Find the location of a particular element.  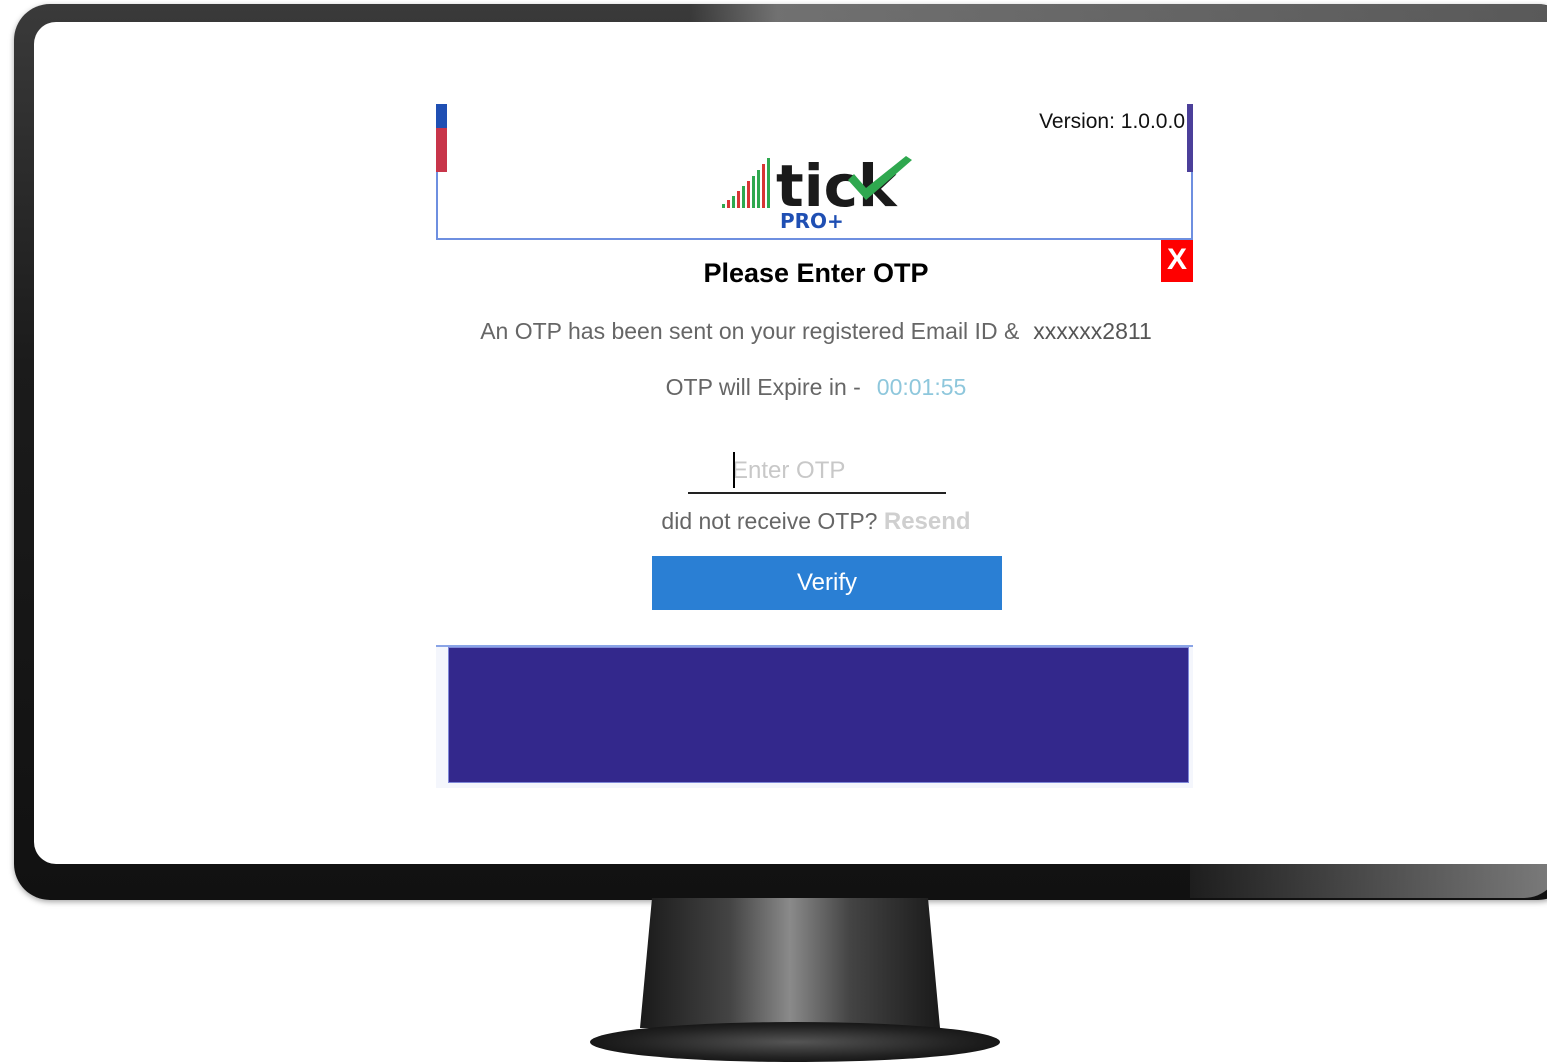

resend-prompt: did not receive OTP? is located at coordinates (769, 521).